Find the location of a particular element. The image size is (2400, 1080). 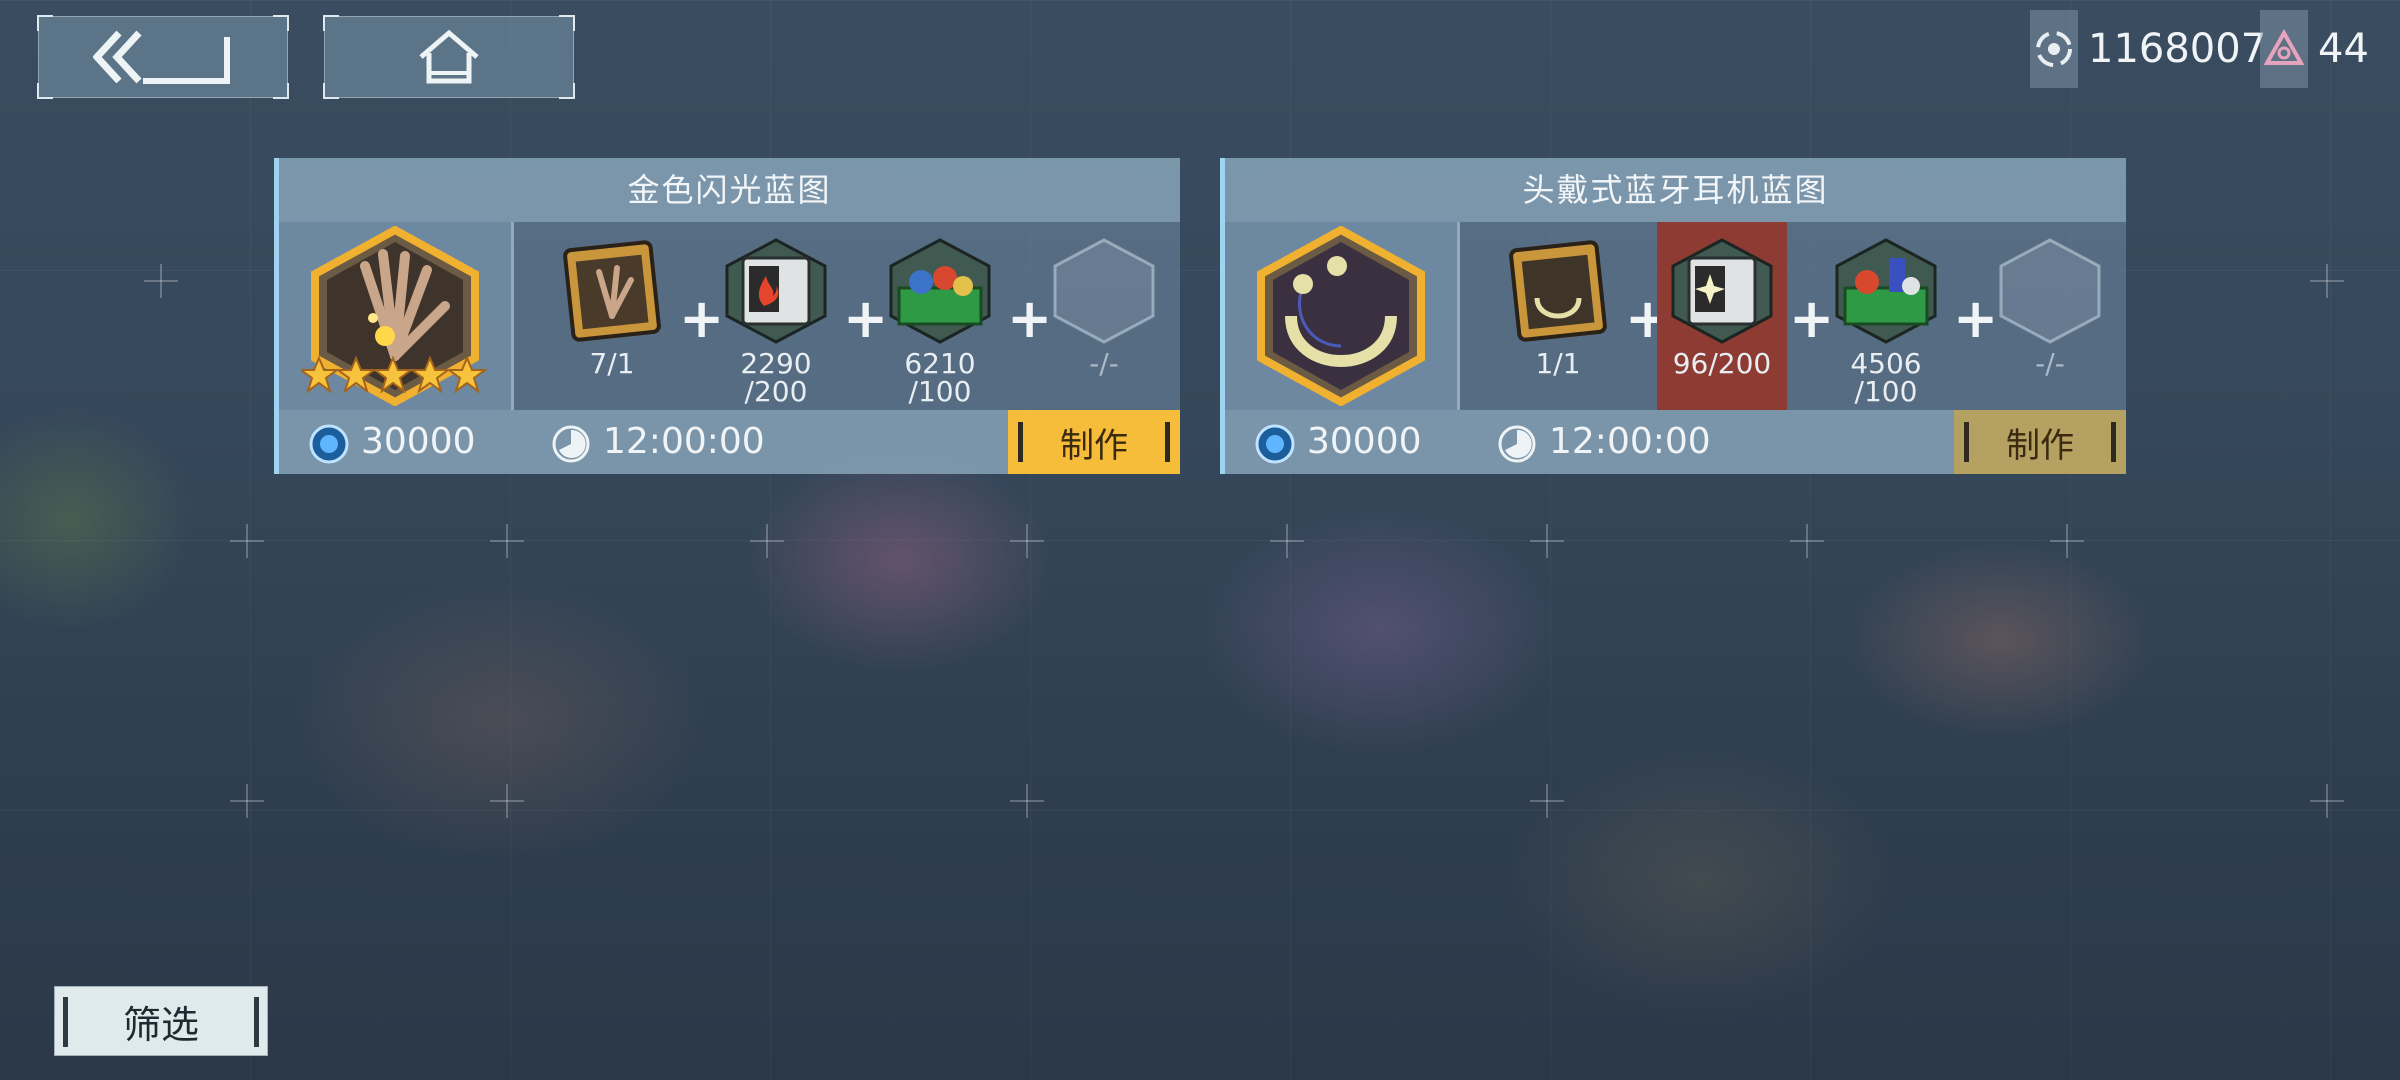

eye-token-icon is located at coordinates (2054, 49).